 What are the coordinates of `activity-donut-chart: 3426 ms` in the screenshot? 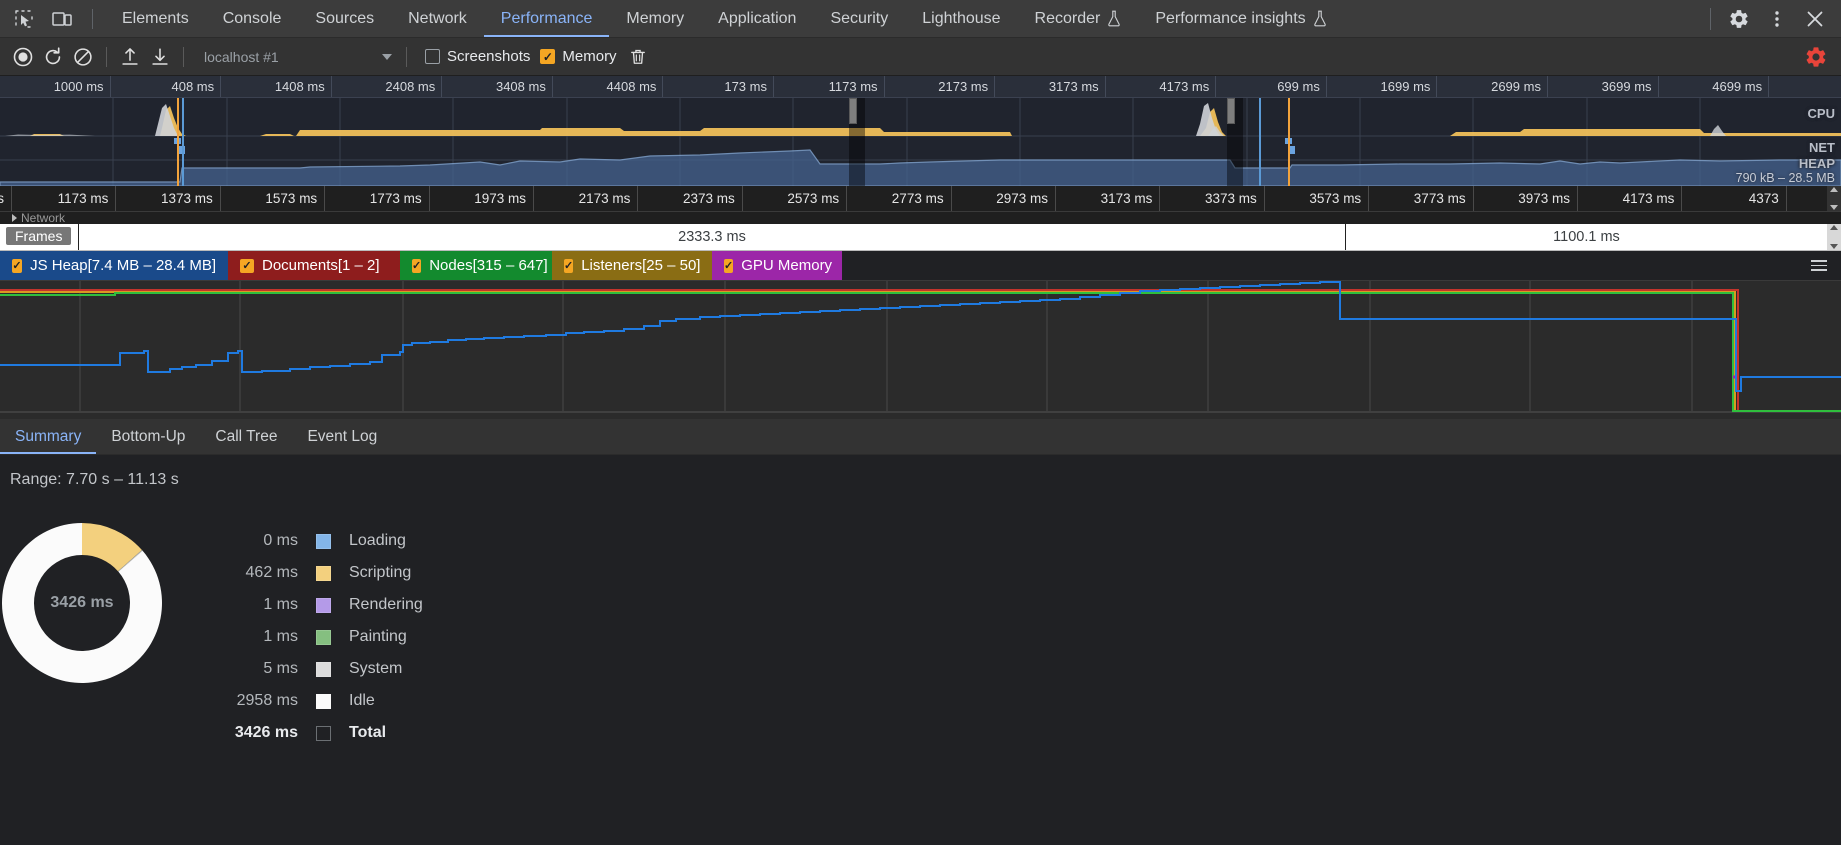 It's located at (91, 603).